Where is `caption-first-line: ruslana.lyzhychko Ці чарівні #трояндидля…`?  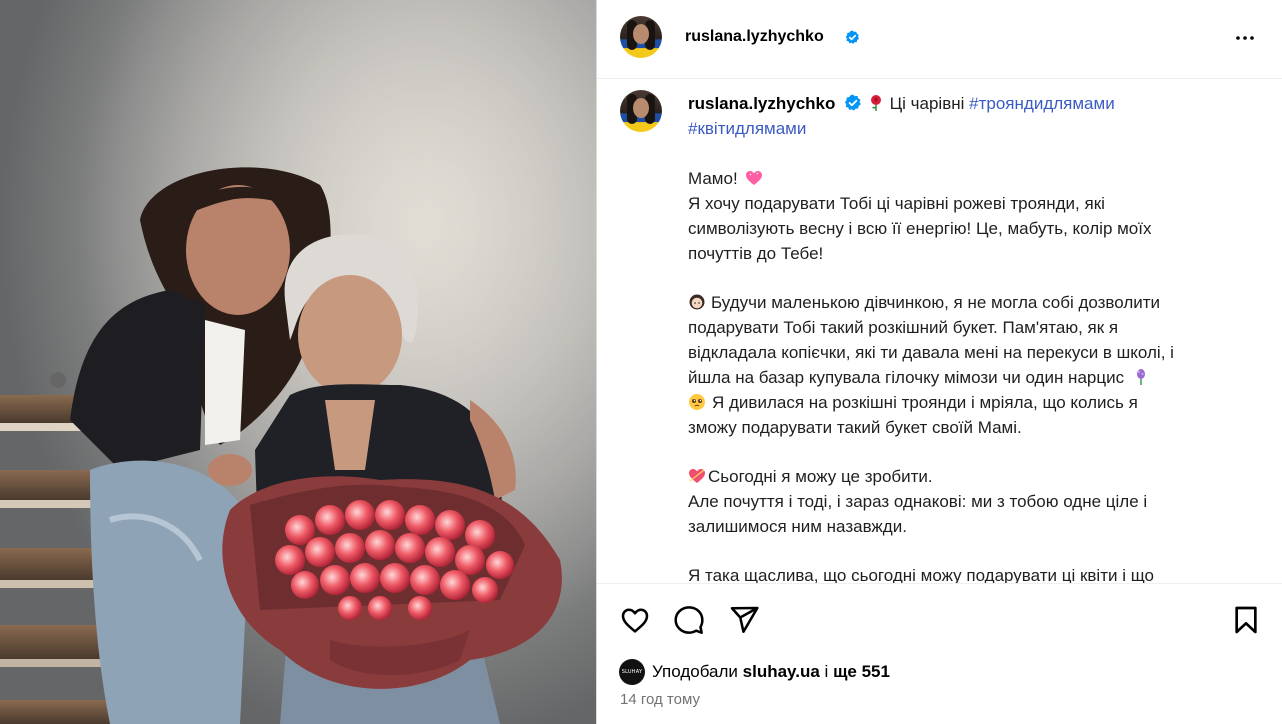 caption-first-line: ruslana.lyzhychko Ці чарівні #трояндидля… is located at coordinates (901, 103).